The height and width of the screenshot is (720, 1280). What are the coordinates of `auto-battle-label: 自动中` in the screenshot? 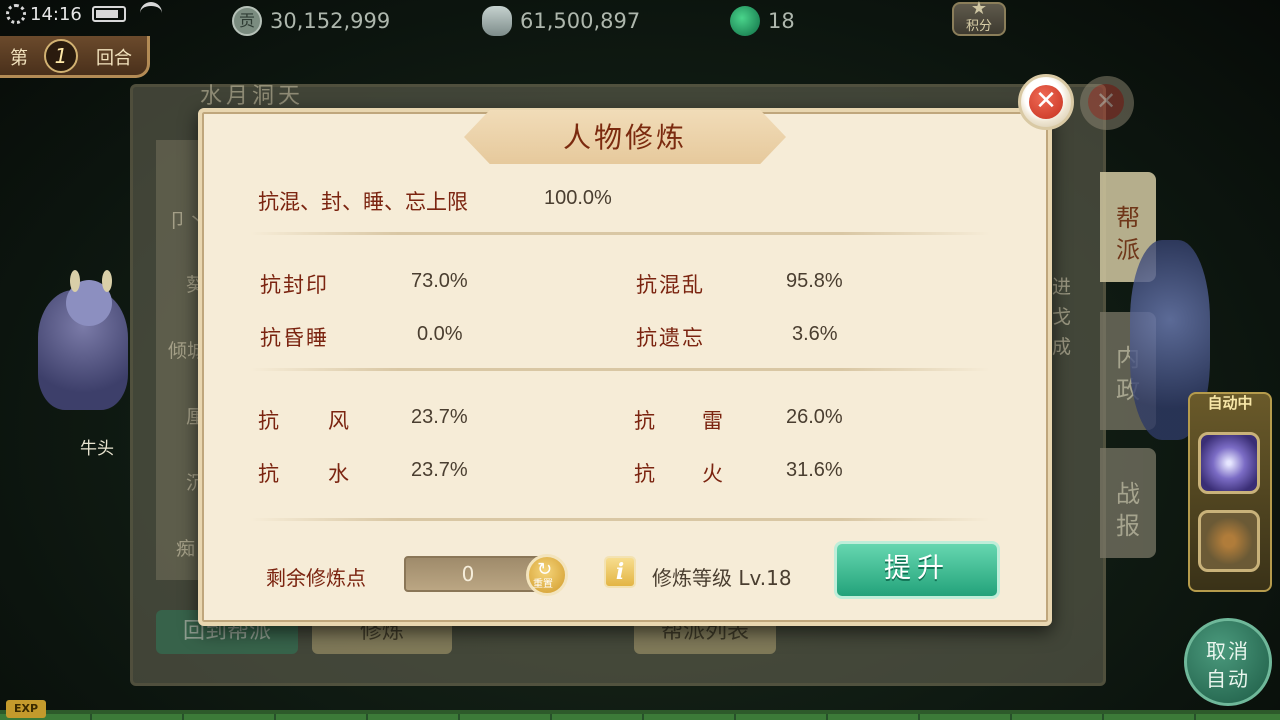 It's located at (1230, 403).